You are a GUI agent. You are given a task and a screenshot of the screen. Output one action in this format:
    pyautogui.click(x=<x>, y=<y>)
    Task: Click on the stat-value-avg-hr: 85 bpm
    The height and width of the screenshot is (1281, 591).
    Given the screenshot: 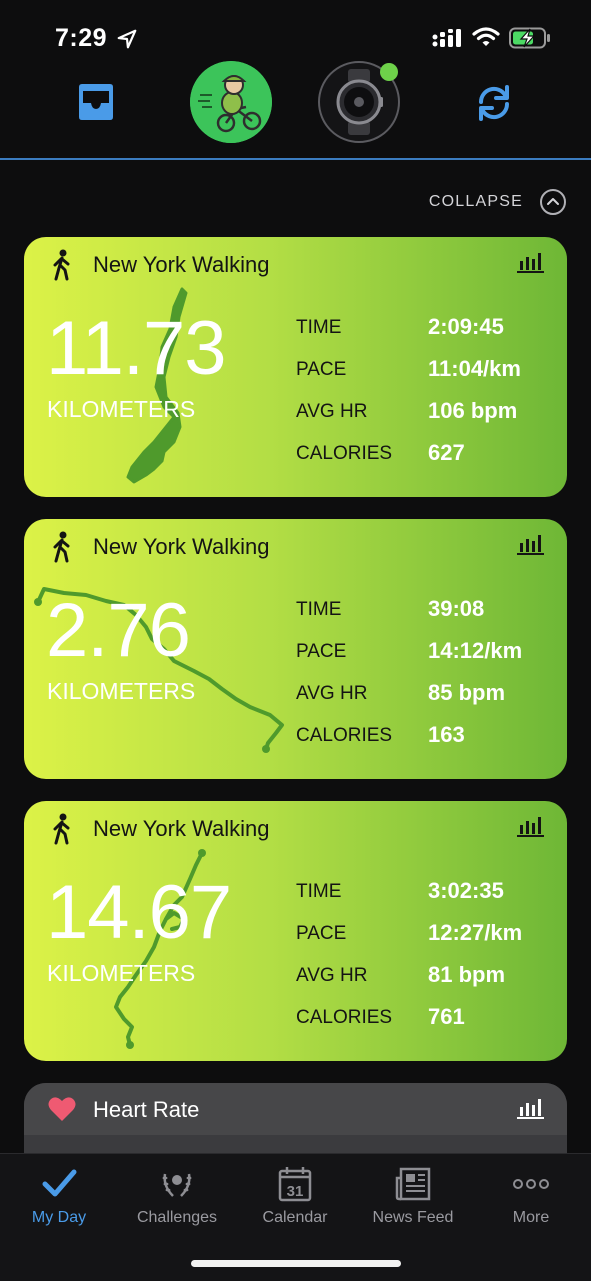 What is the action you would take?
    pyautogui.click(x=467, y=692)
    